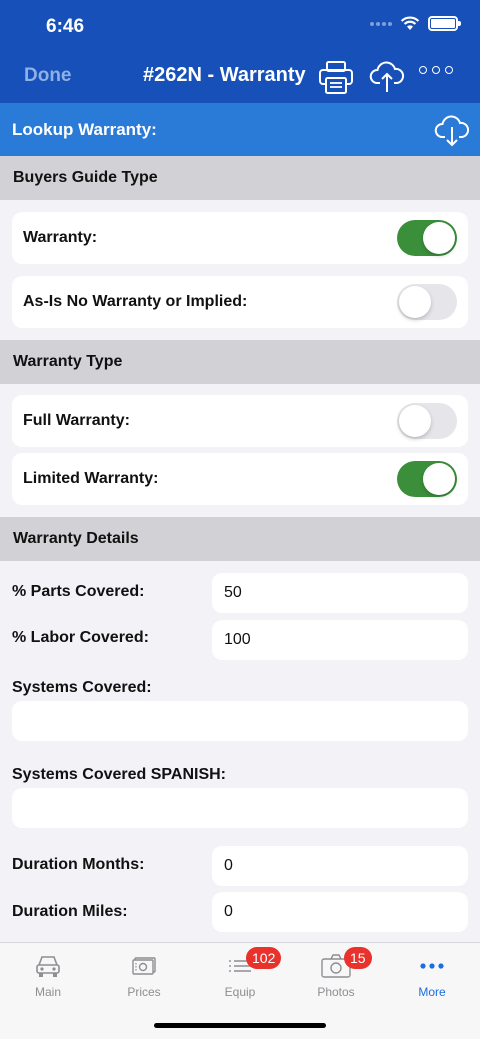  I want to click on as-is-label: As-Is No Warranty or Implied:, so click(135, 301).